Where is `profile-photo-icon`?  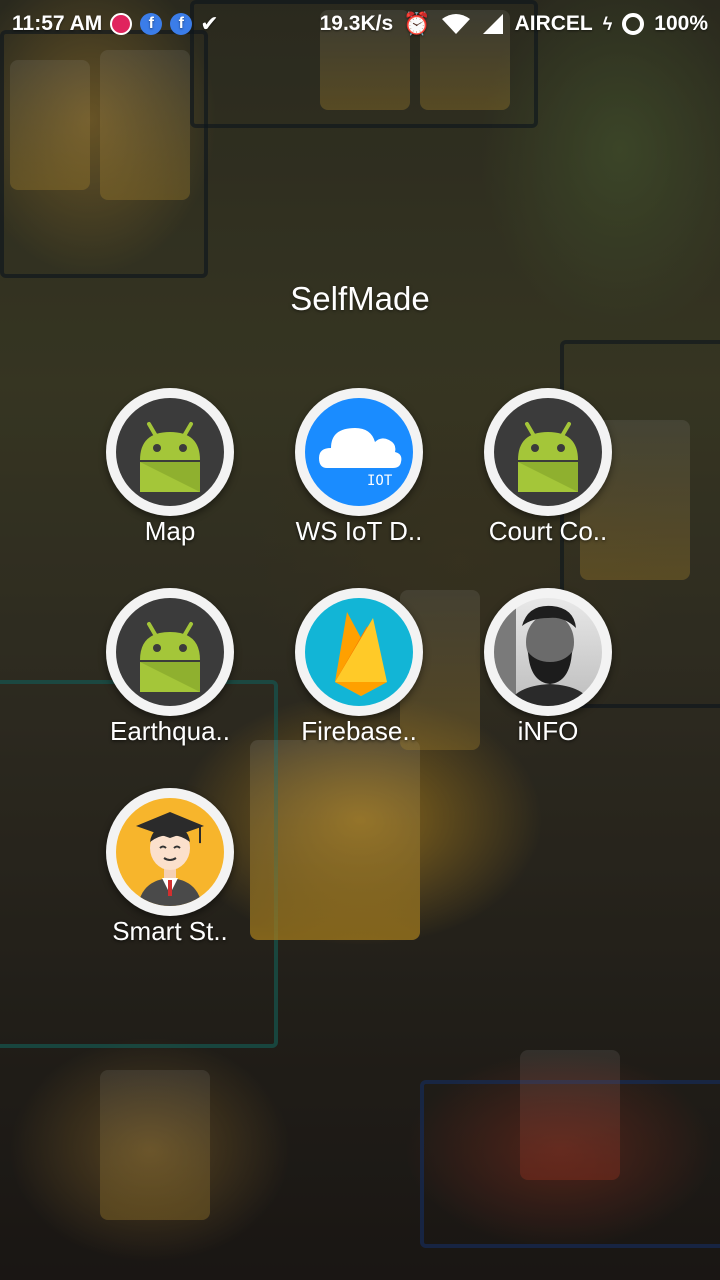 profile-photo-icon is located at coordinates (548, 652).